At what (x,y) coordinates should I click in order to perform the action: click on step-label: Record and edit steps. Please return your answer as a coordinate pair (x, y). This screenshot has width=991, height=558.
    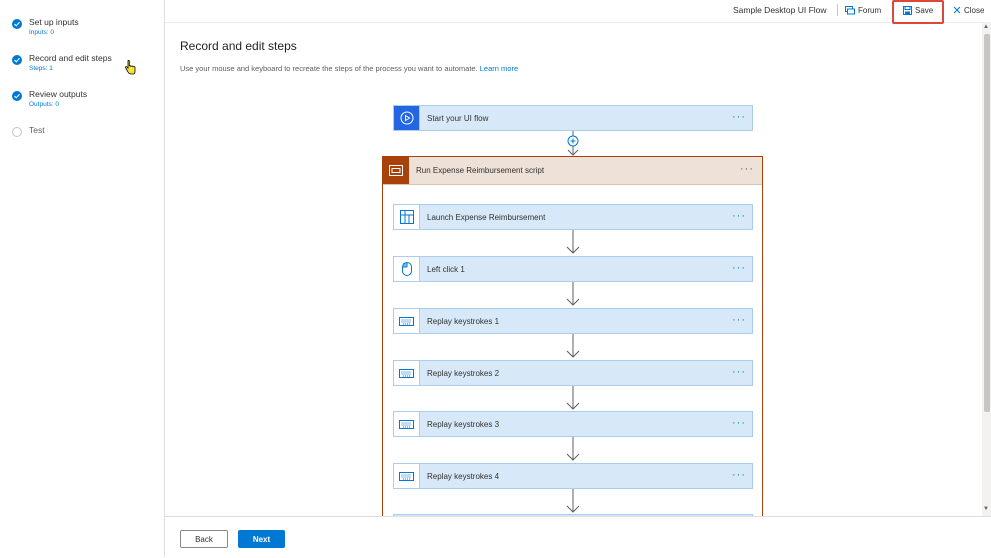
    Looking at the image, I should click on (70, 58).